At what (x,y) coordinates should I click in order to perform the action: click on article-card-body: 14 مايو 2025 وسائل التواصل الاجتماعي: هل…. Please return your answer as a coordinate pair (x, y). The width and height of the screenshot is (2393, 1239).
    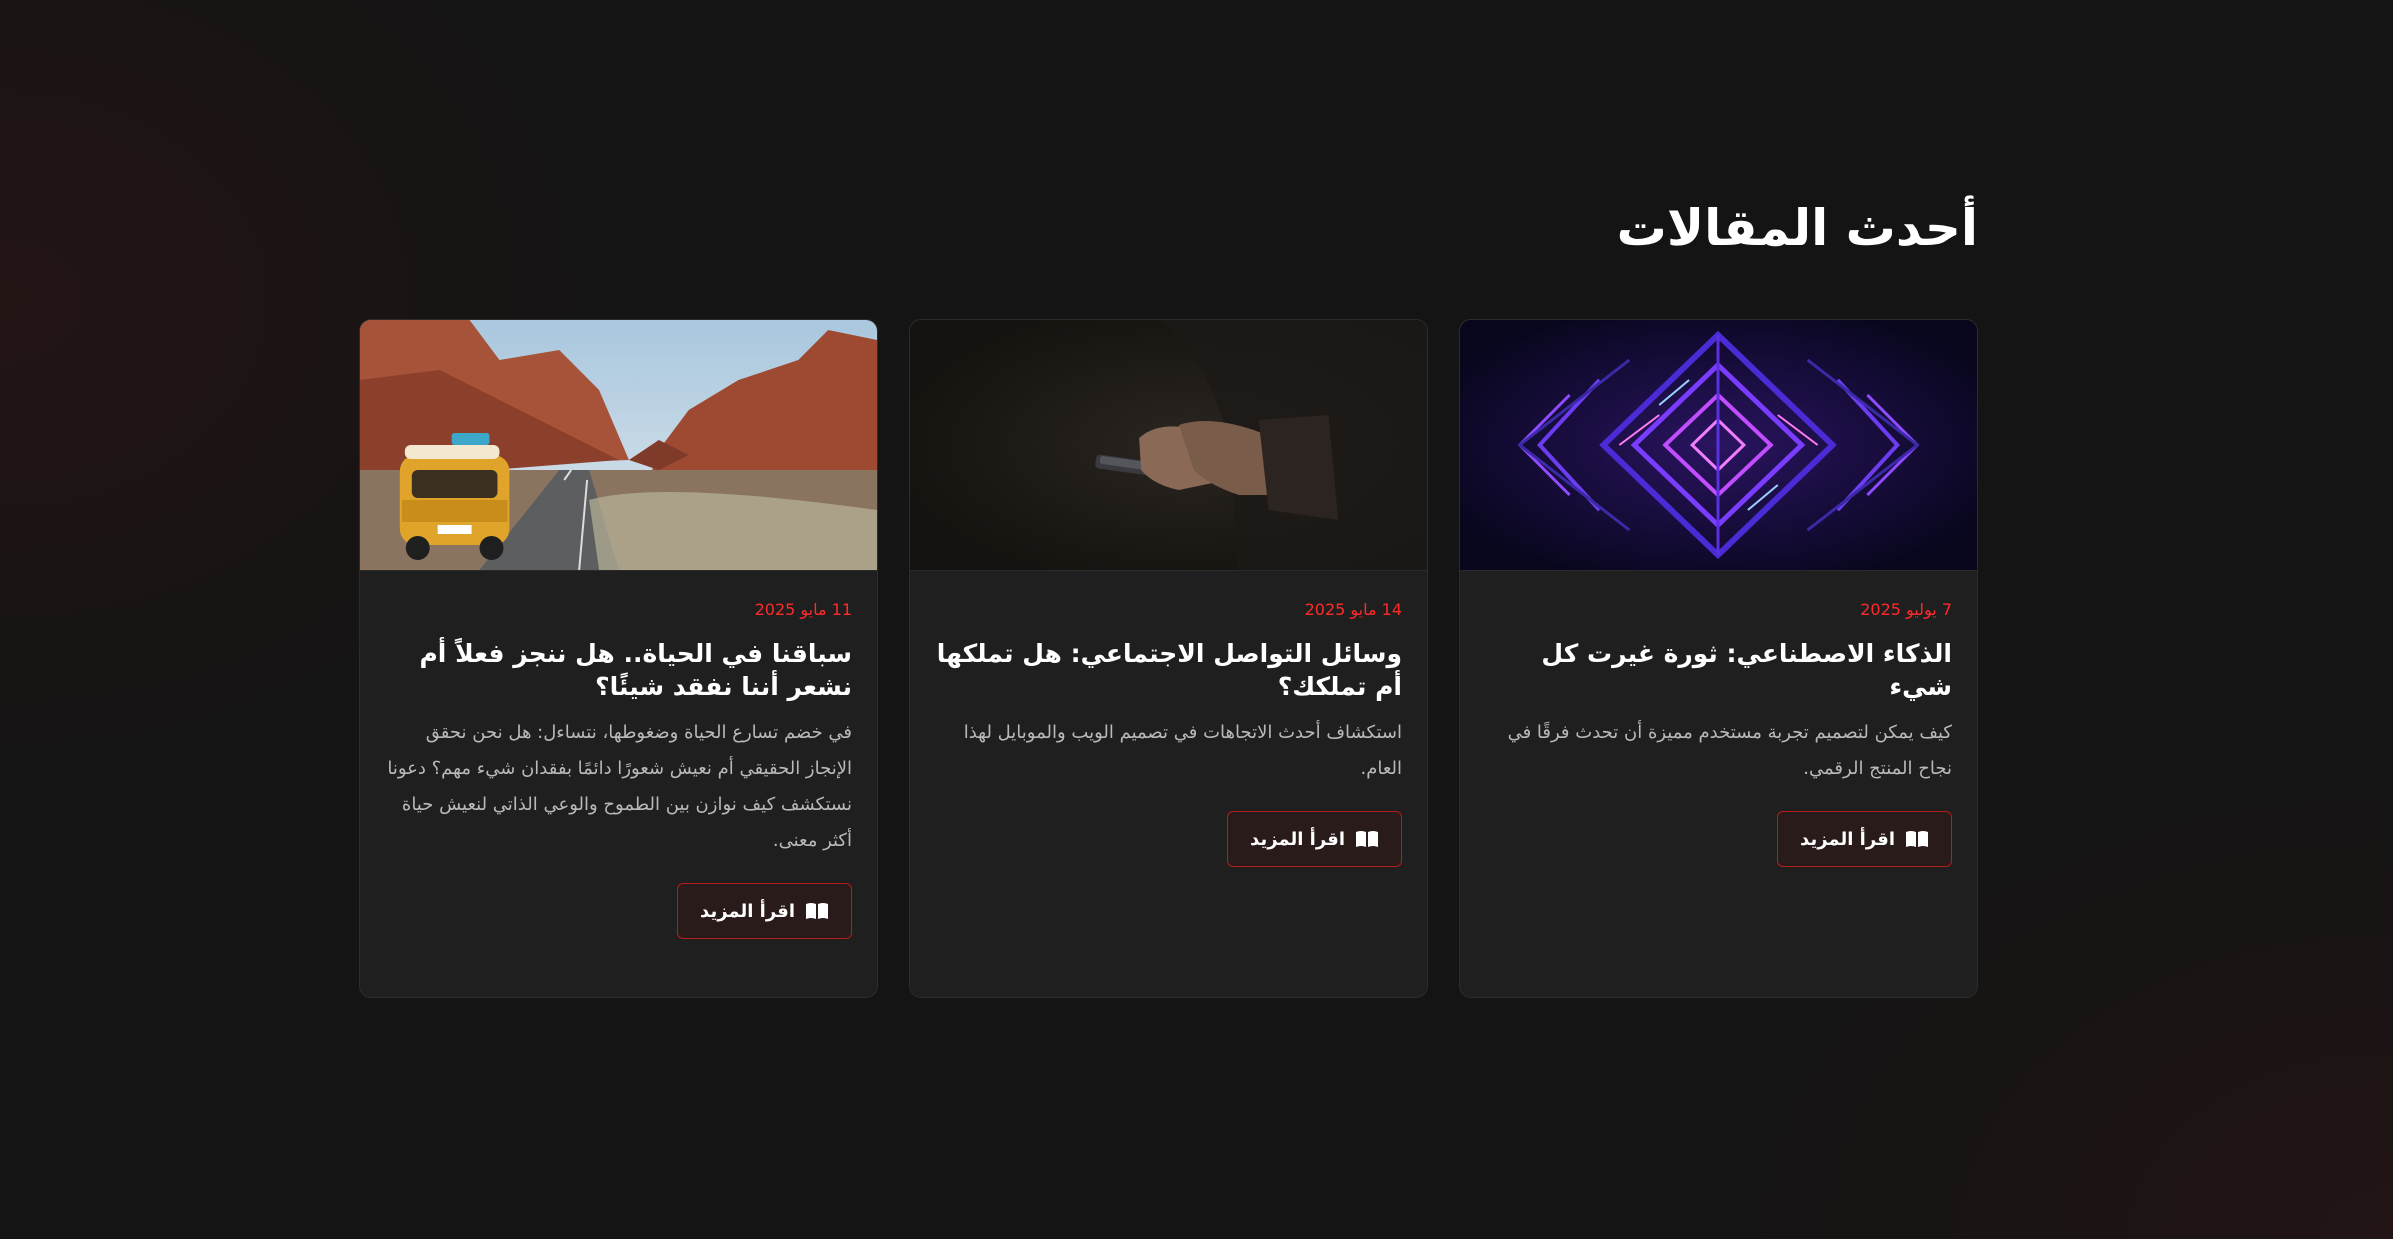
    Looking at the image, I should click on (1168, 719).